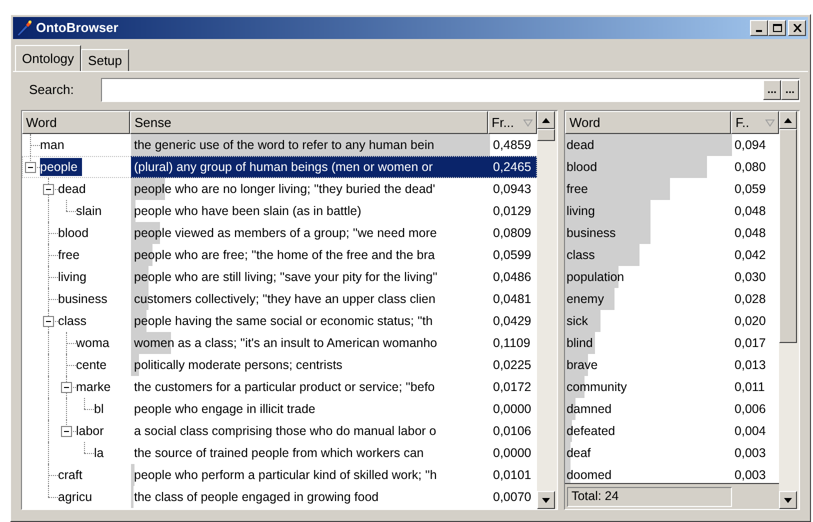 The width and height of the screenshot is (813, 522). Describe the element at coordinates (280, 255) in the screenshot. I see `tree-row: free people who are free; ''the home of the free and the bra 0,0599` at that location.